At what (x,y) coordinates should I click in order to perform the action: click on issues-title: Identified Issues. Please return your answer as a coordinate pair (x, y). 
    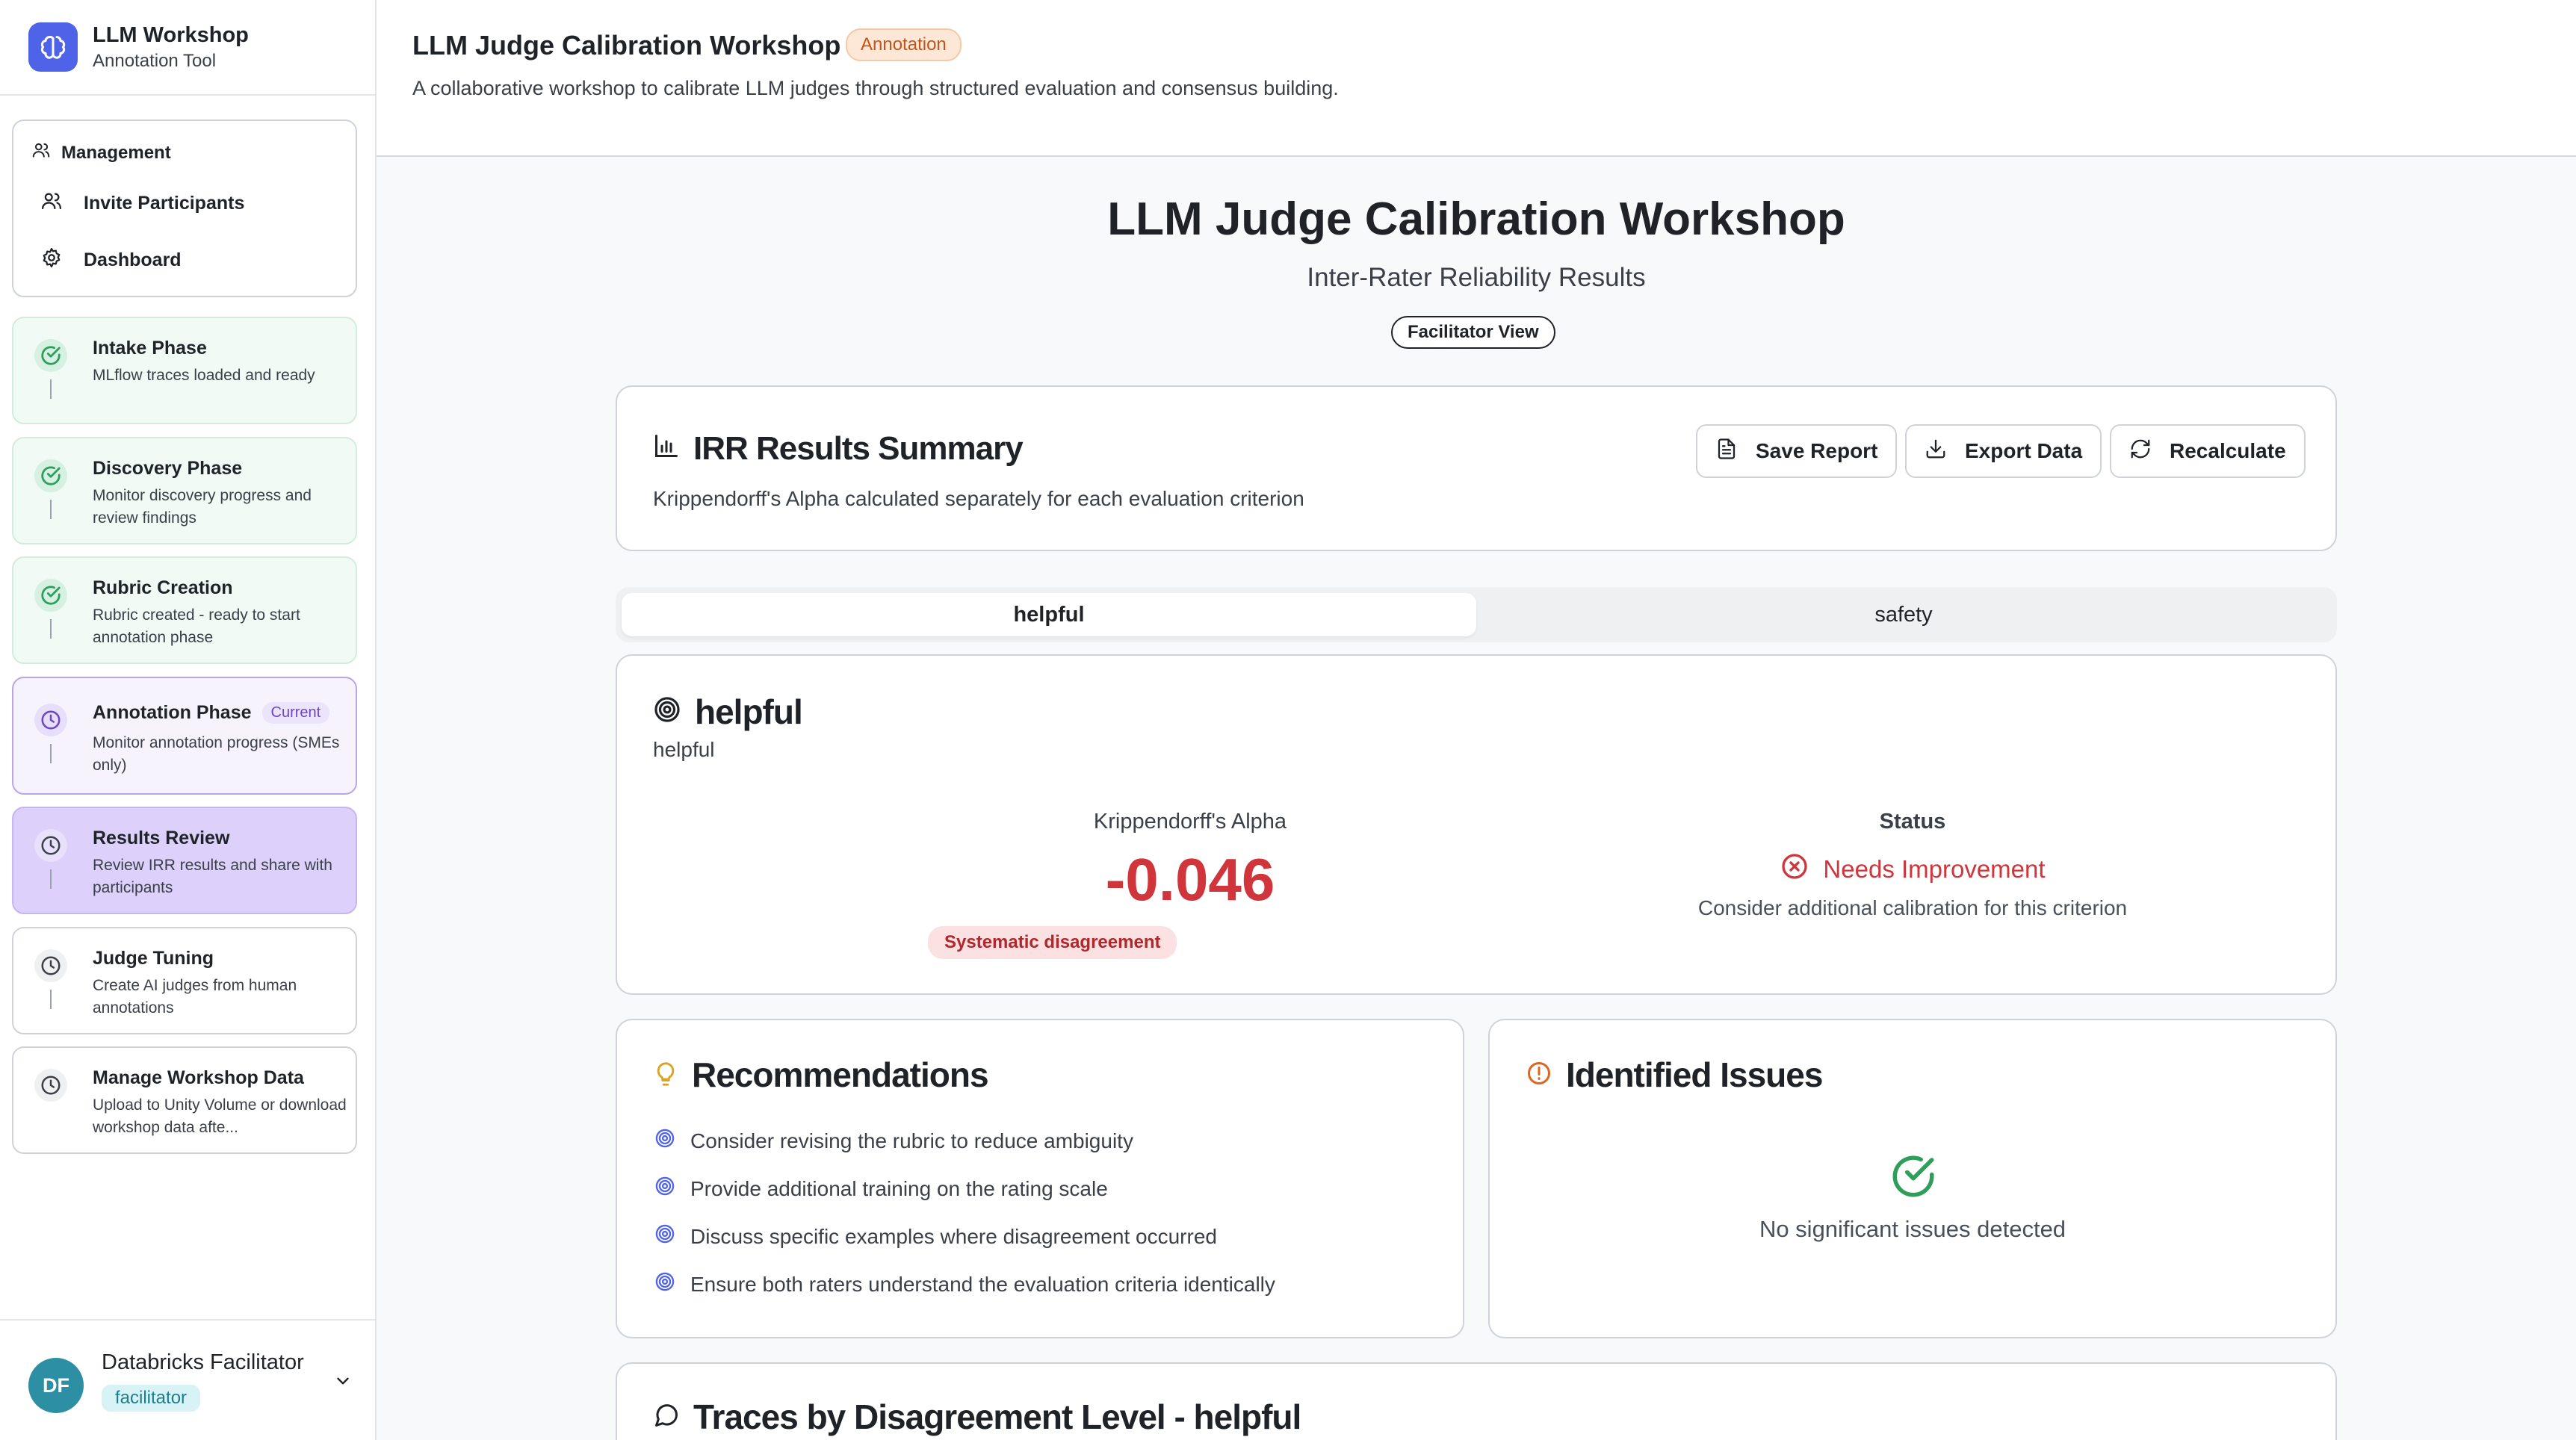
    Looking at the image, I should click on (1674, 1075).